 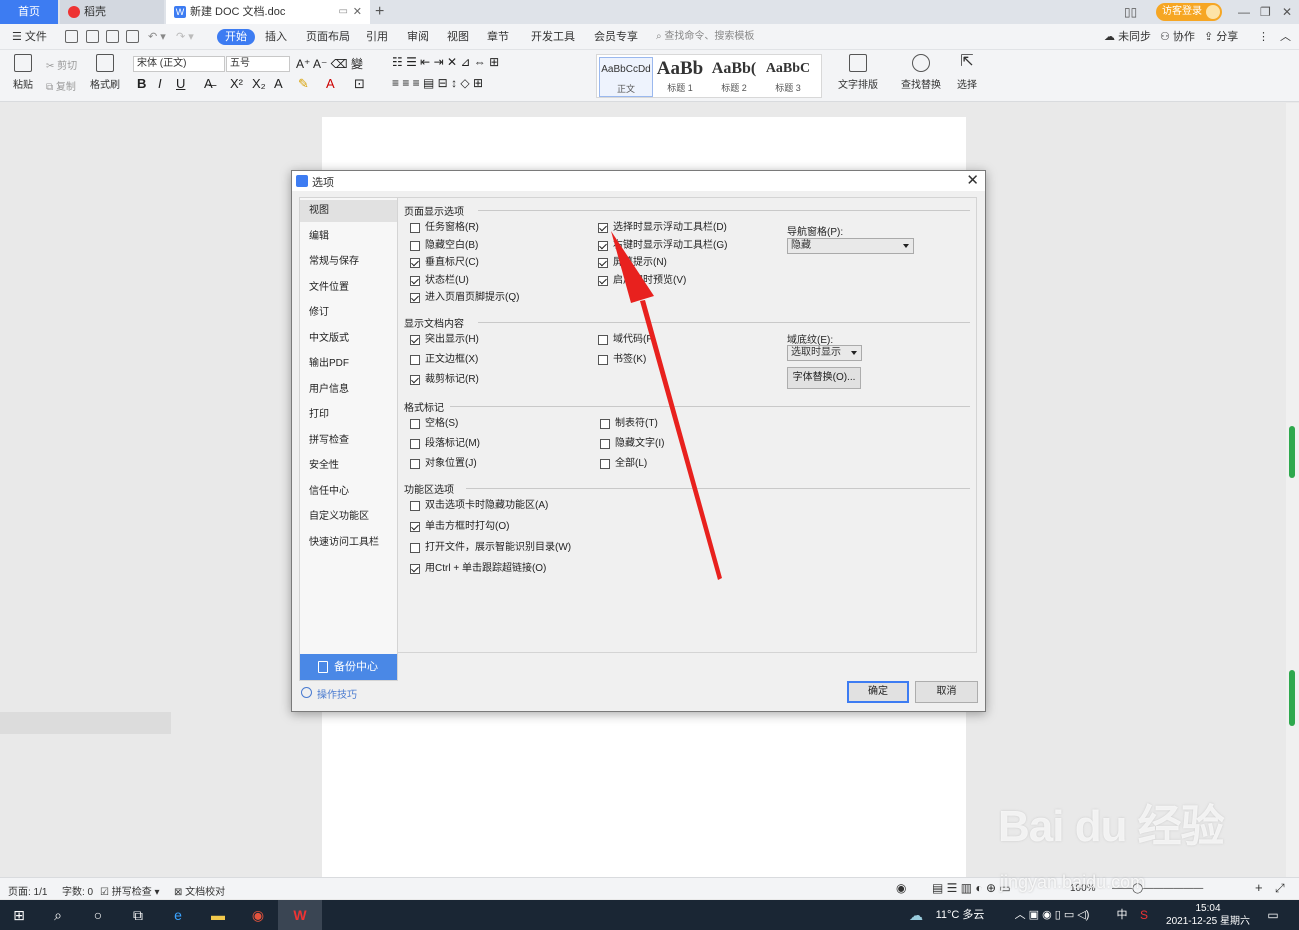 I want to click on cortana-icon: ○, so click(x=98, y=915).